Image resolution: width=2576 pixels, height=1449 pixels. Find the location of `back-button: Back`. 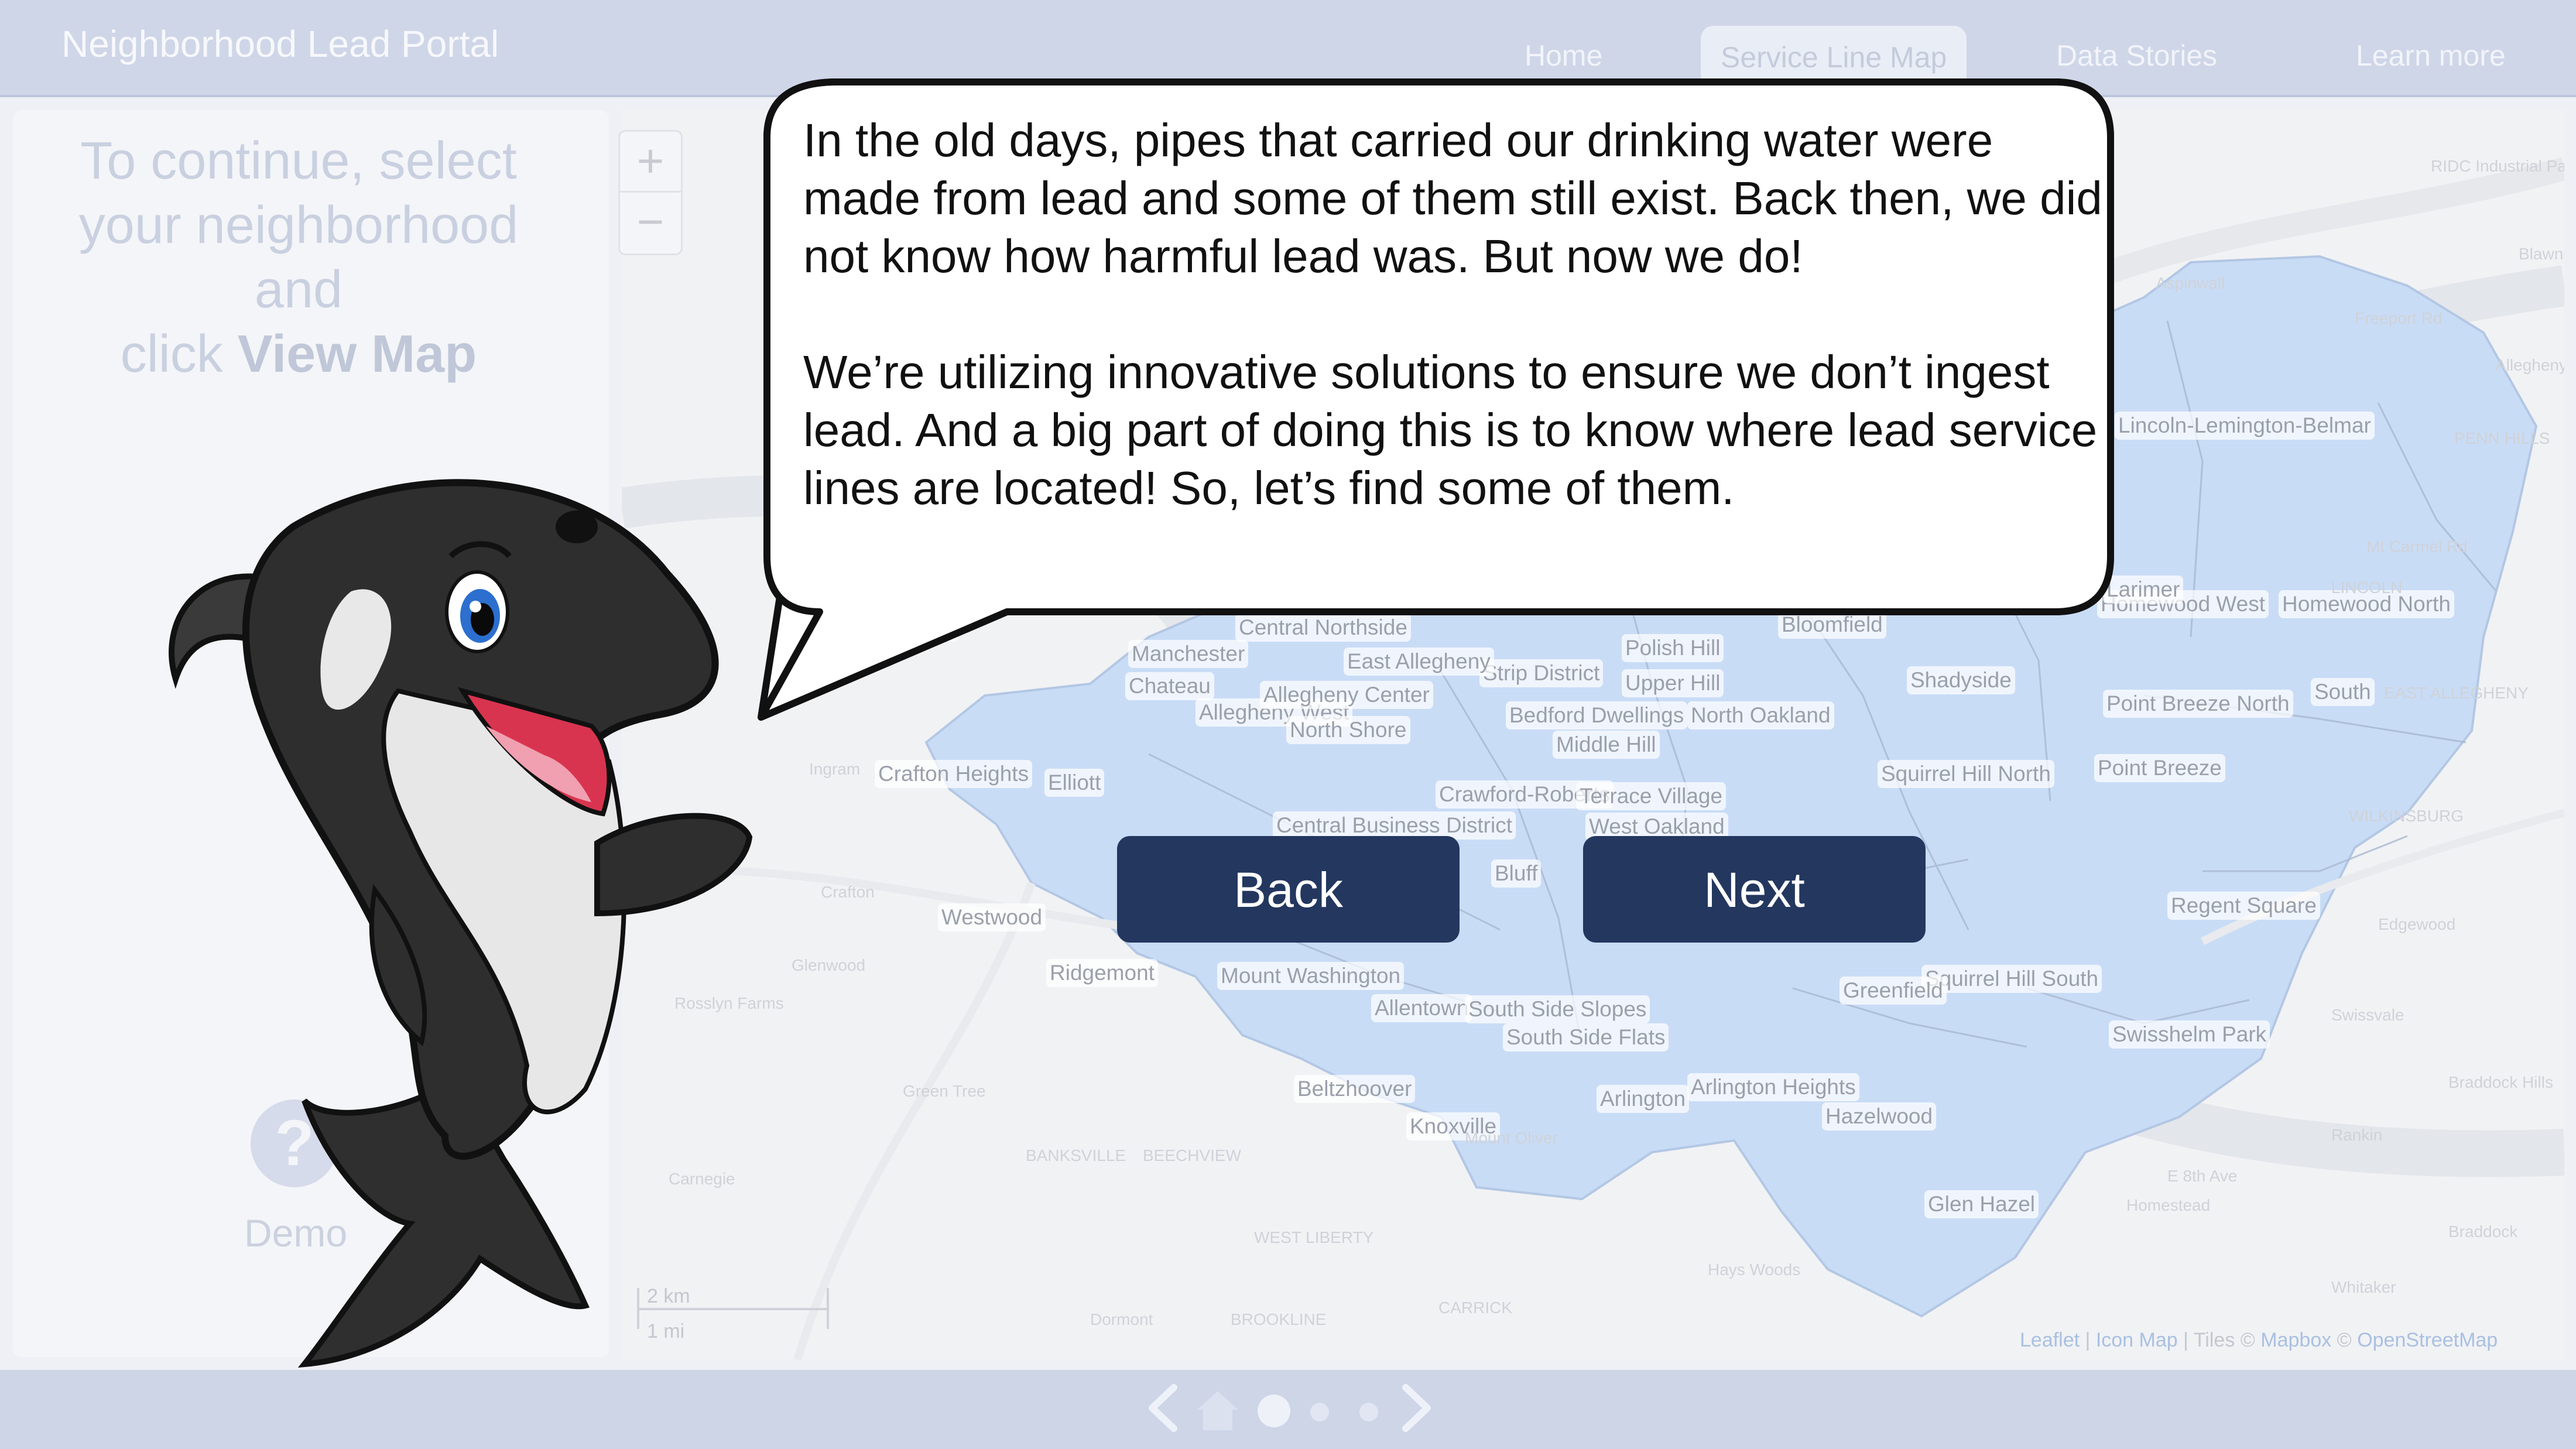

back-button: Back is located at coordinates (1288, 889).